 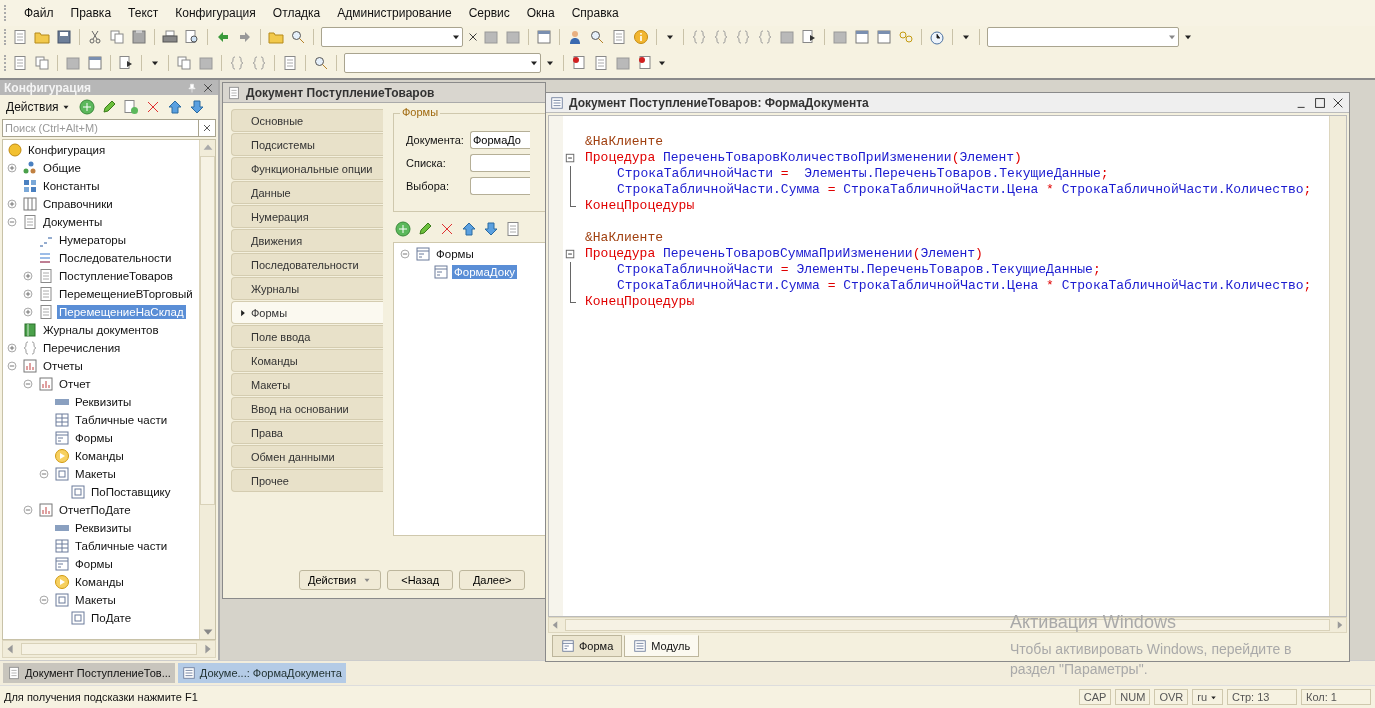 I want to click on tab: Данные, so click(x=307, y=192).